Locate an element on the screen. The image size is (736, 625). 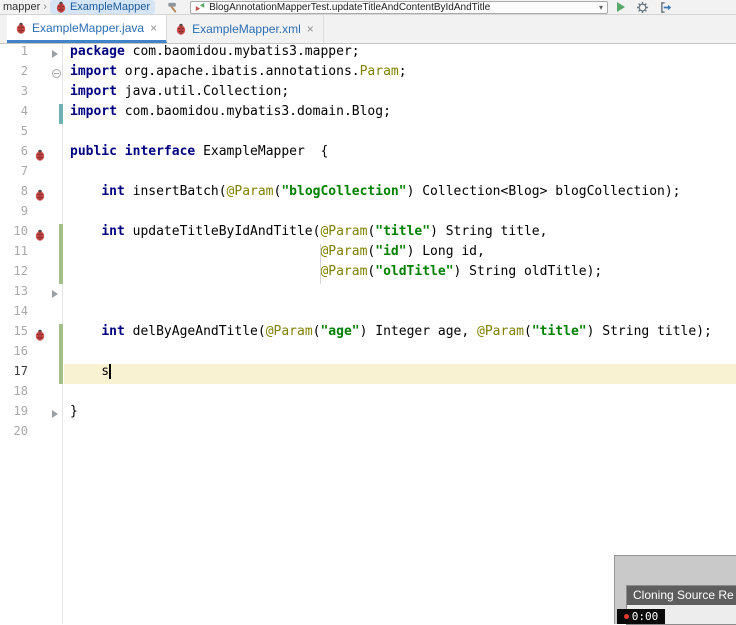
settings-gear-icon is located at coordinates (642, 7).